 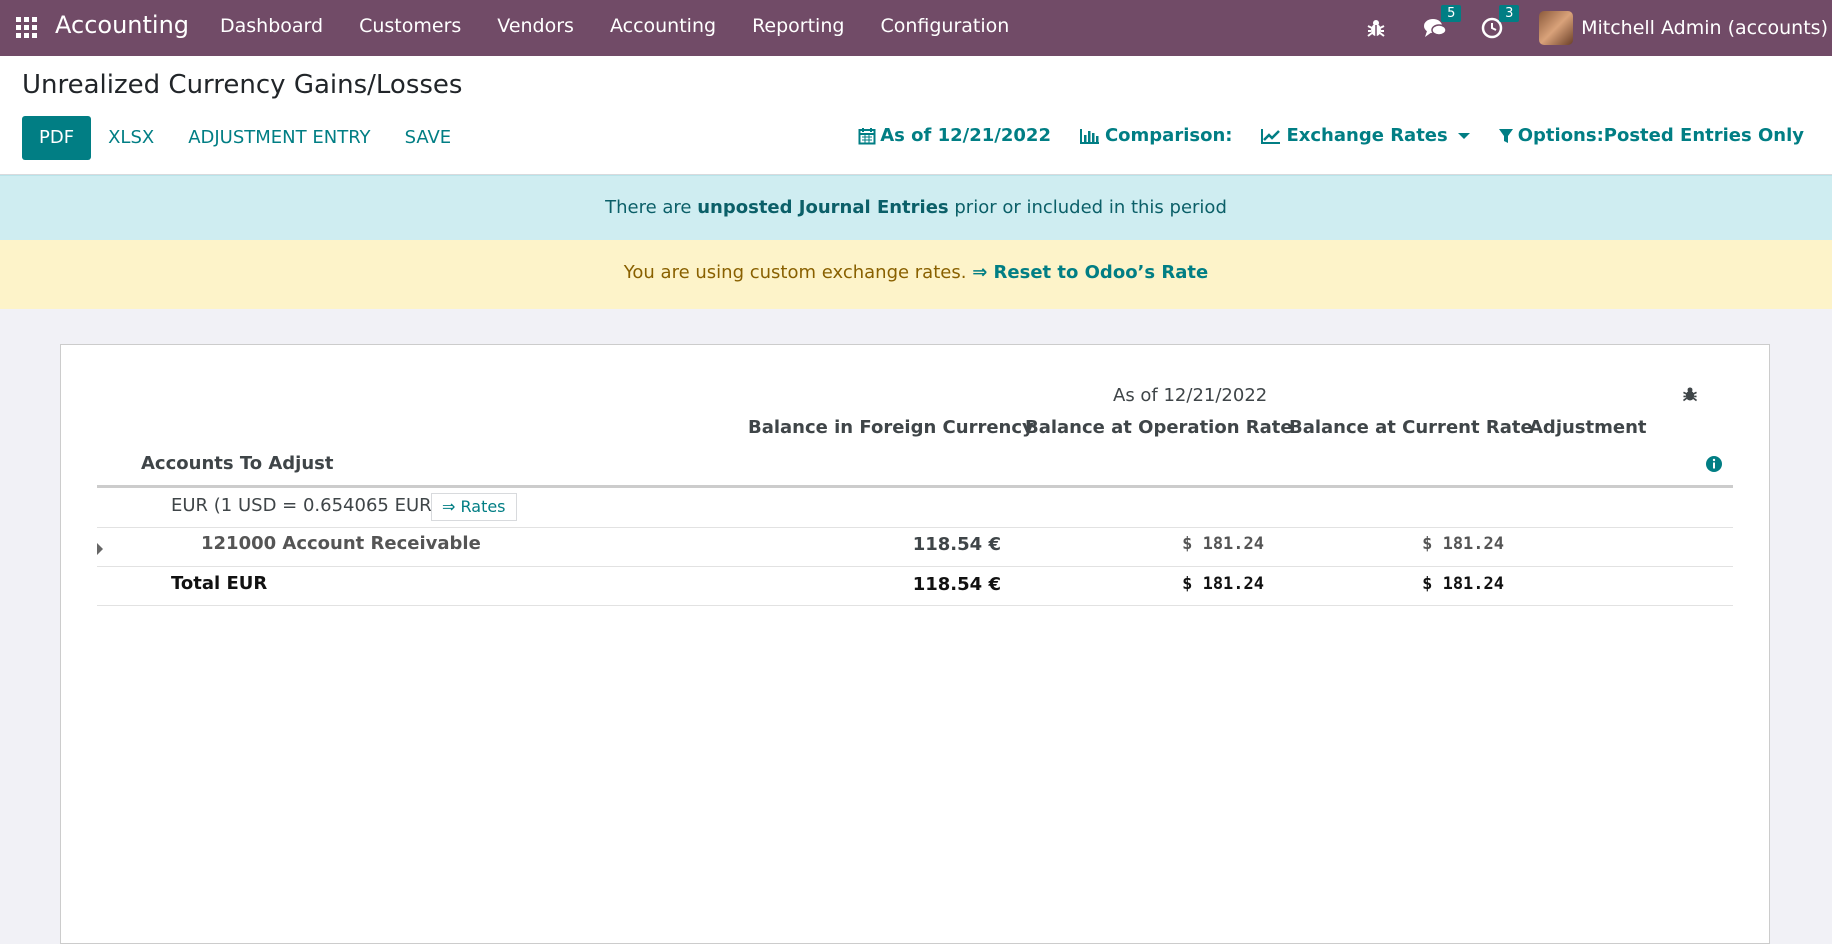 I want to click on navbar-systray: 5 3 Mitchell Admin (accounts), so click(x=1598, y=28).